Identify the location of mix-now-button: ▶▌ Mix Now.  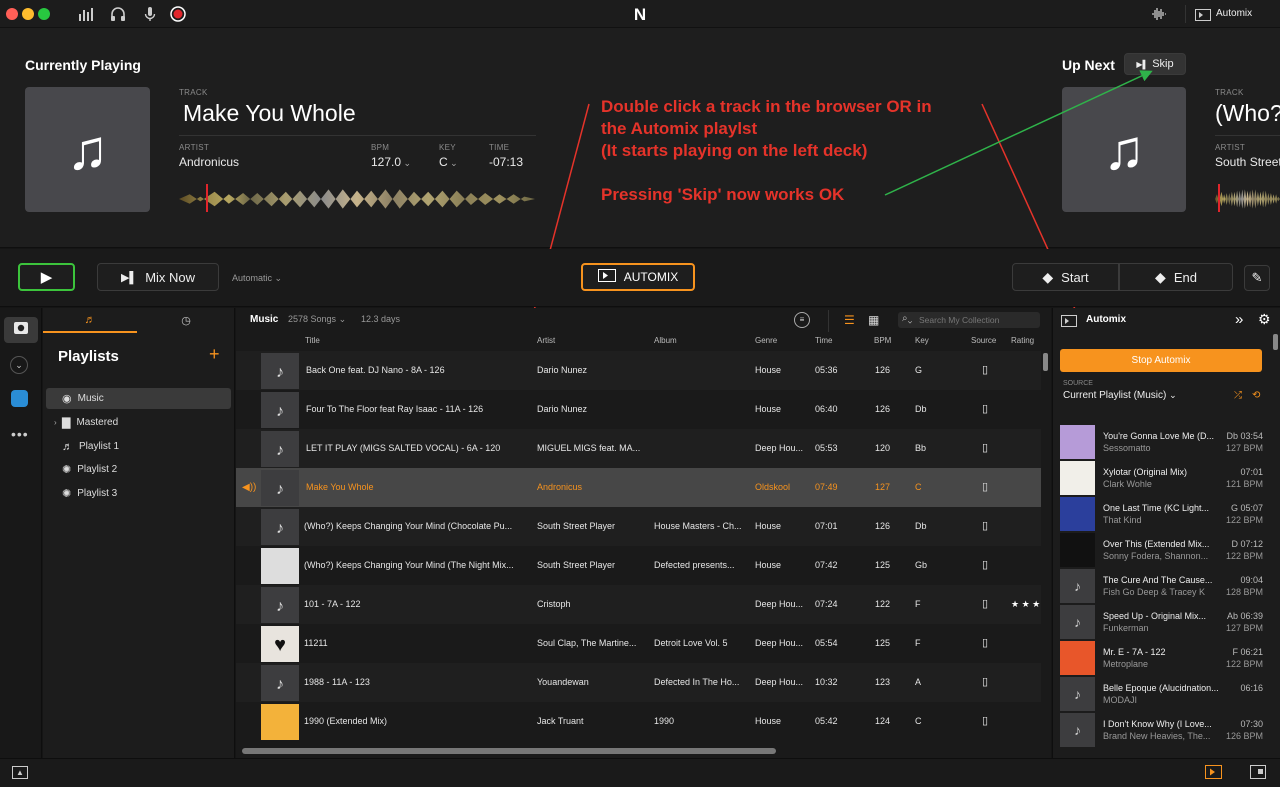
(158, 277).